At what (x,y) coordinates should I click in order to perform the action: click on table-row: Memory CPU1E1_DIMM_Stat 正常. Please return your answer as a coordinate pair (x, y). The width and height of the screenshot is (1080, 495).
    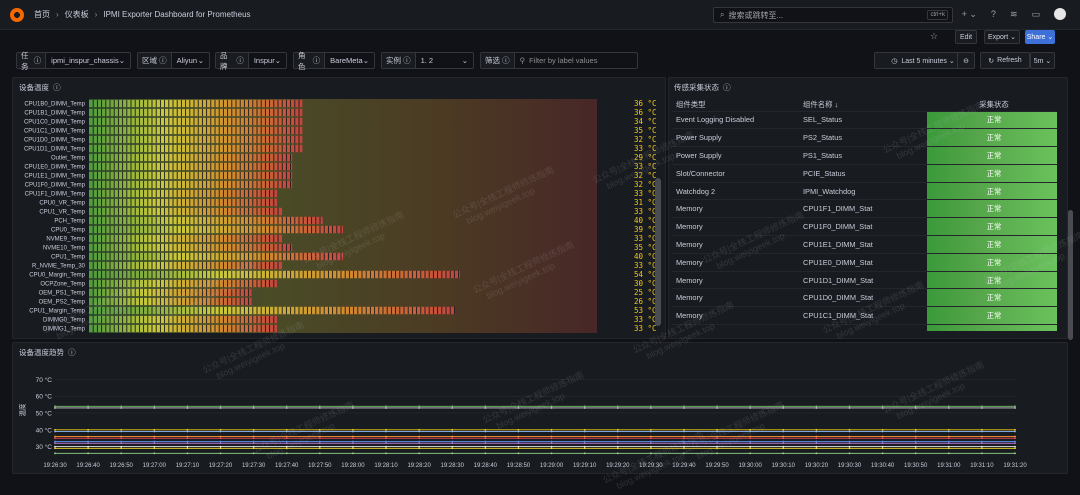
    Looking at the image, I should click on (864, 244).